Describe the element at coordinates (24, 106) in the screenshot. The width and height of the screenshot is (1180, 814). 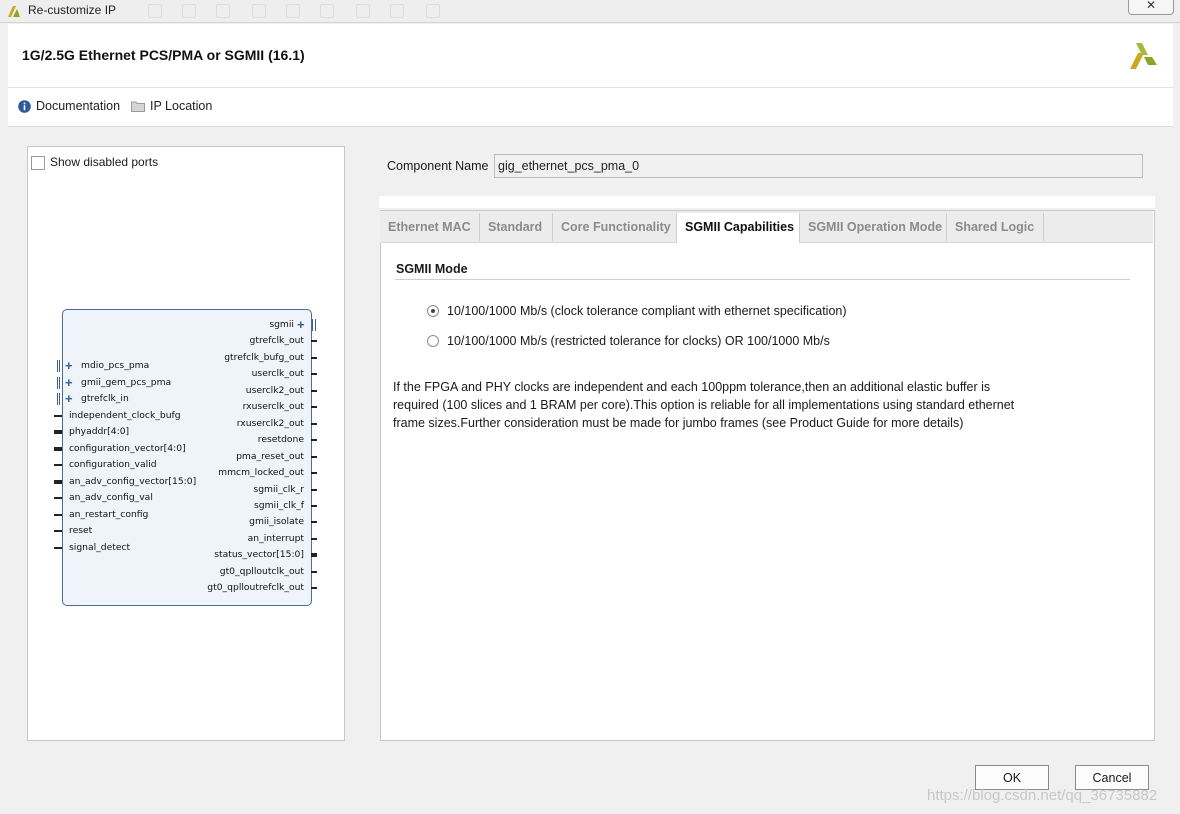
I see `info-icon` at that location.